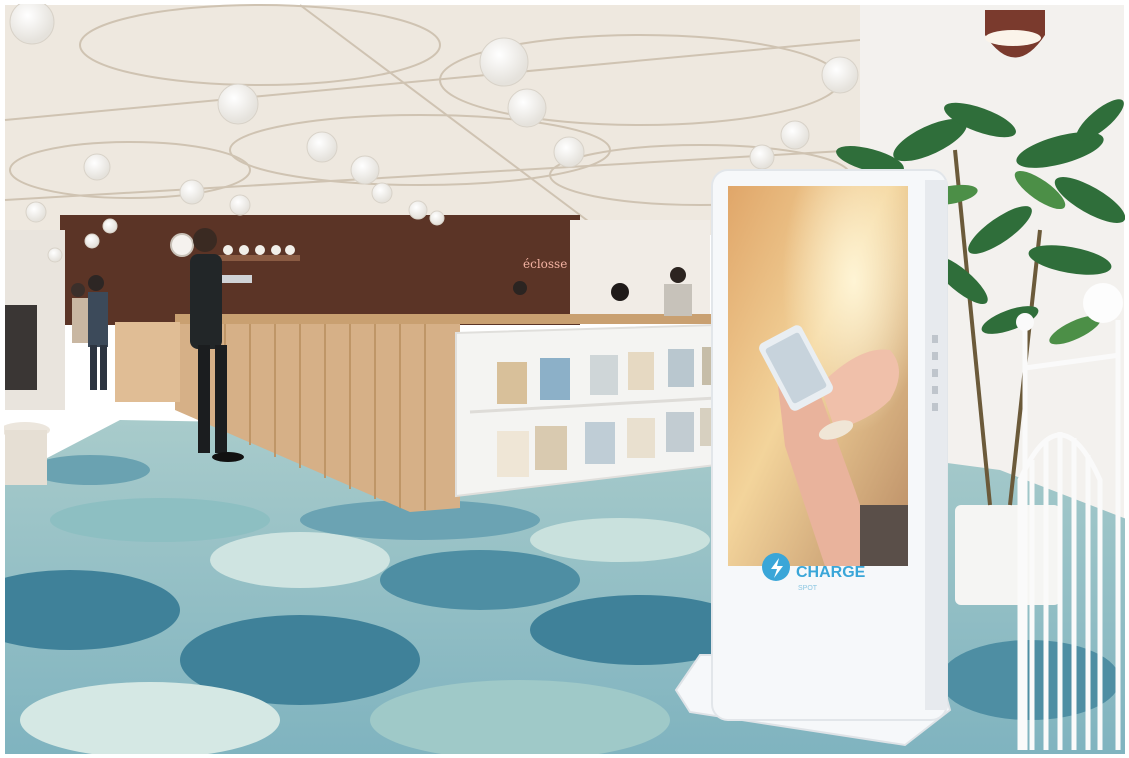  Describe the element at coordinates (1103, 303) in the screenshot. I see `rack-lamp` at that location.